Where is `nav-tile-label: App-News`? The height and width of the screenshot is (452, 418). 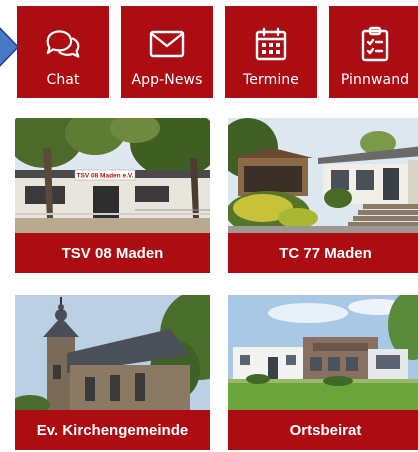 nav-tile-label: App-News is located at coordinates (167, 80).